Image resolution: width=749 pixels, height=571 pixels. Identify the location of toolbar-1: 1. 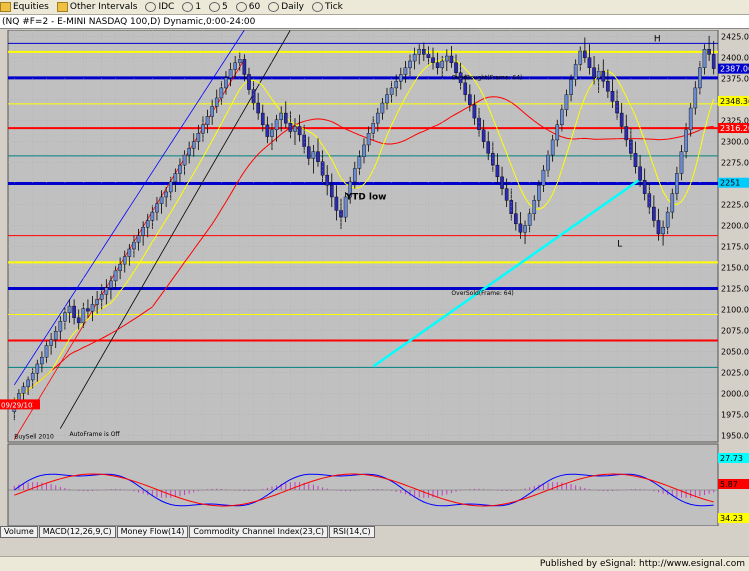
(191, 7).